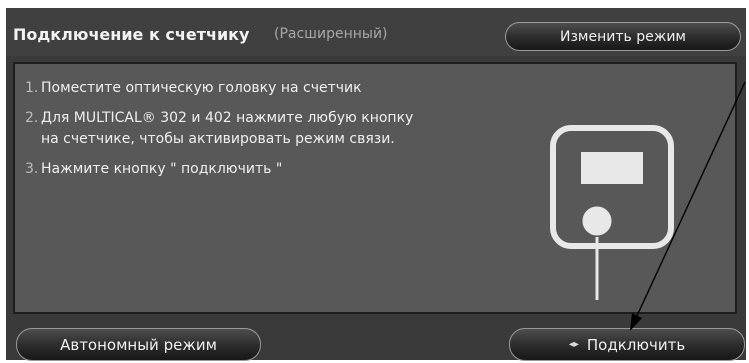 The width and height of the screenshot is (749, 363). Describe the element at coordinates (331, 34) in the screenshot. I see `mode-subtitle: (Расширенный)` at that location.